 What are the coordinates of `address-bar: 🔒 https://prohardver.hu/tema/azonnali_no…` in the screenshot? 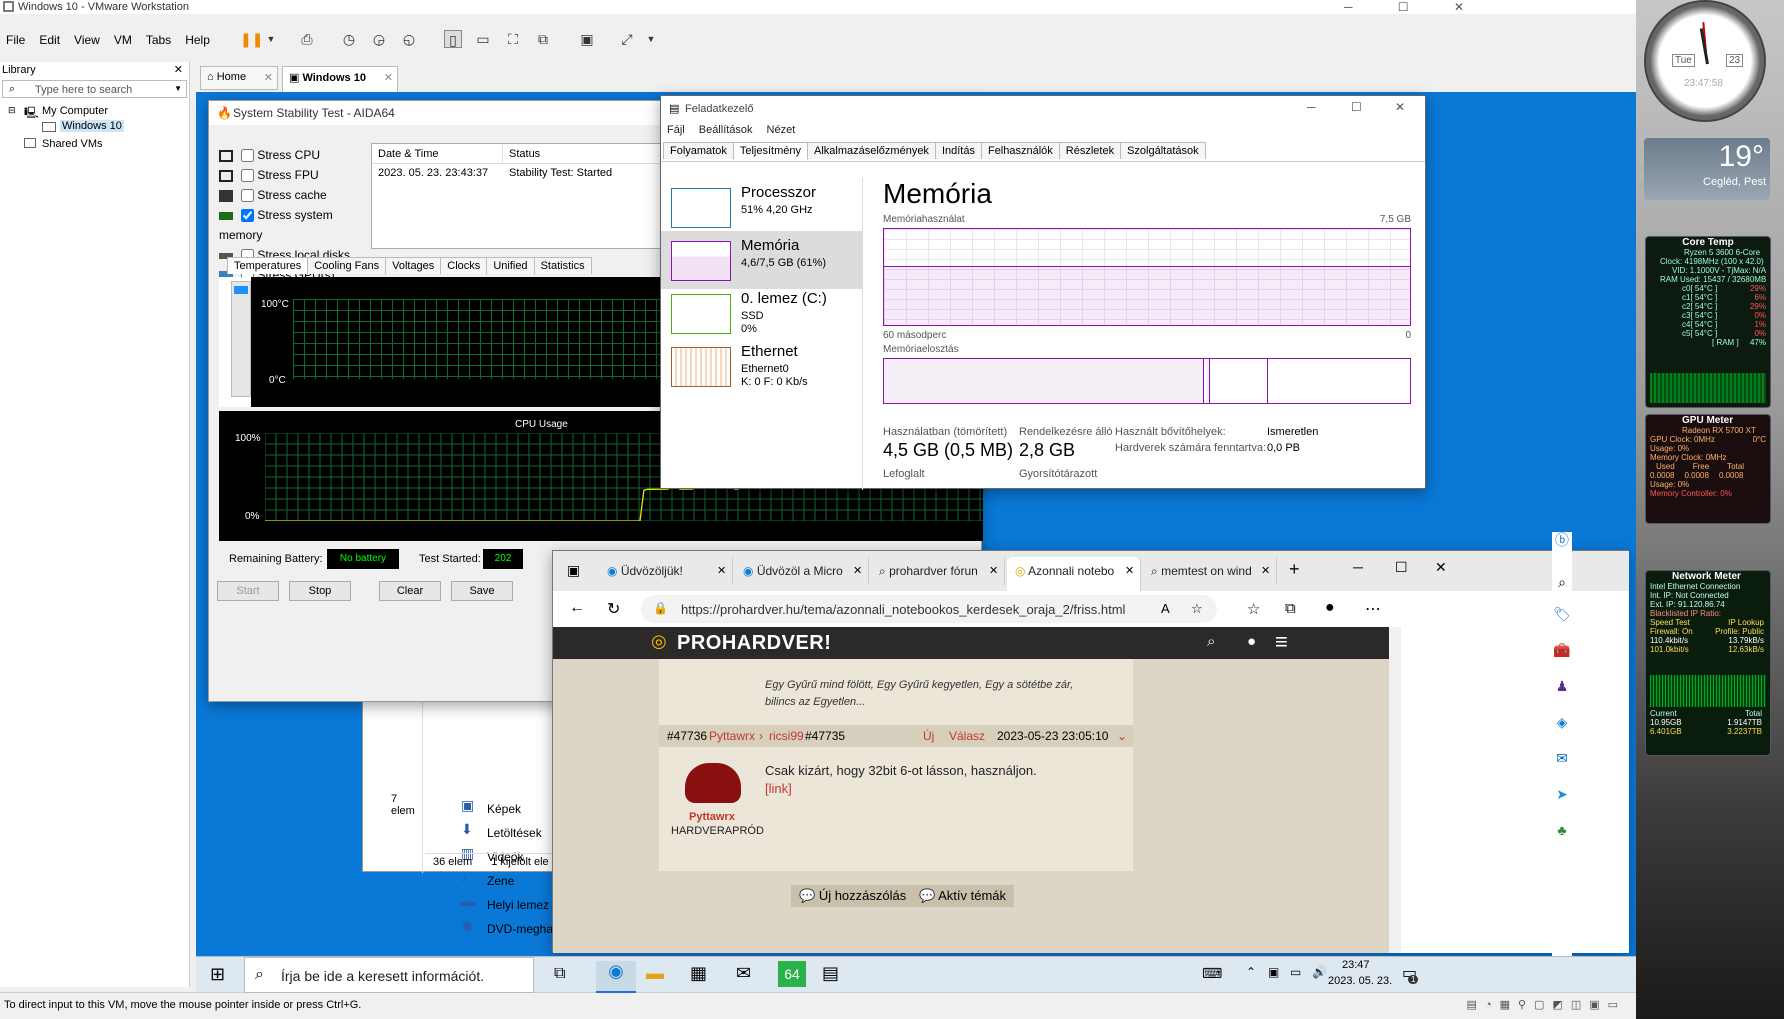 It's located at (929, 609).